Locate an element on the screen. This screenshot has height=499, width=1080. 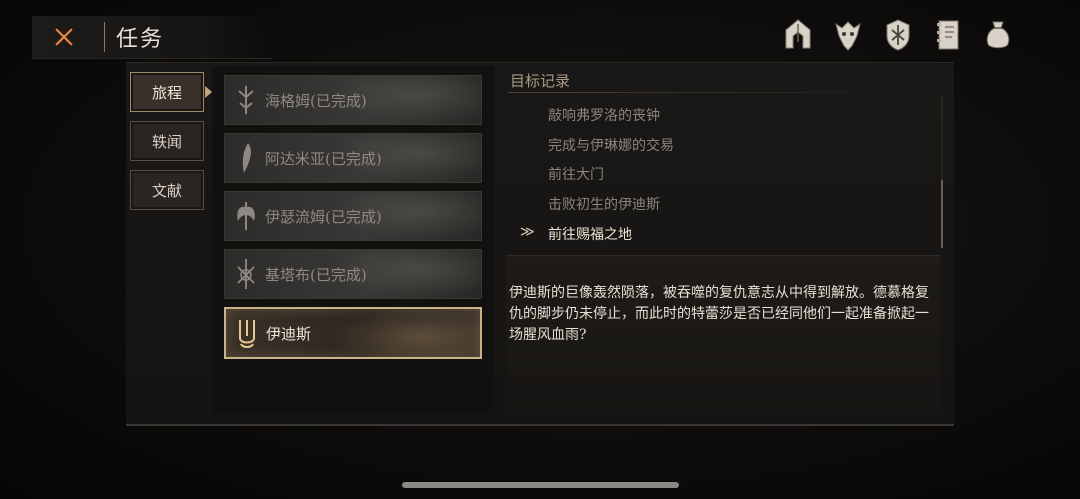
tab-anecdotes: 轶闻 is located at coordinates (167, 141).